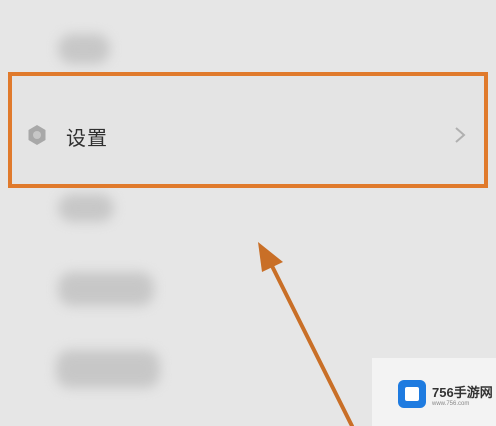 Image resolution: width=496 pixels, height=426 pixels. What do you see at coordinates (412, 394) in the screenshot?
I see `watermark-logo-icon` at bounding box center [412, 394].